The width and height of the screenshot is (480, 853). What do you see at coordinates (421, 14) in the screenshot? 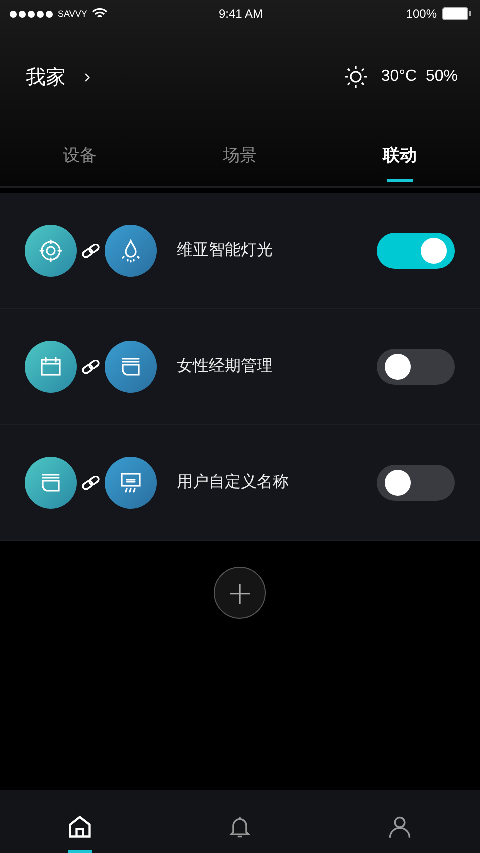
I see `battery-percent: 100%` at bounding box center [421, 14].